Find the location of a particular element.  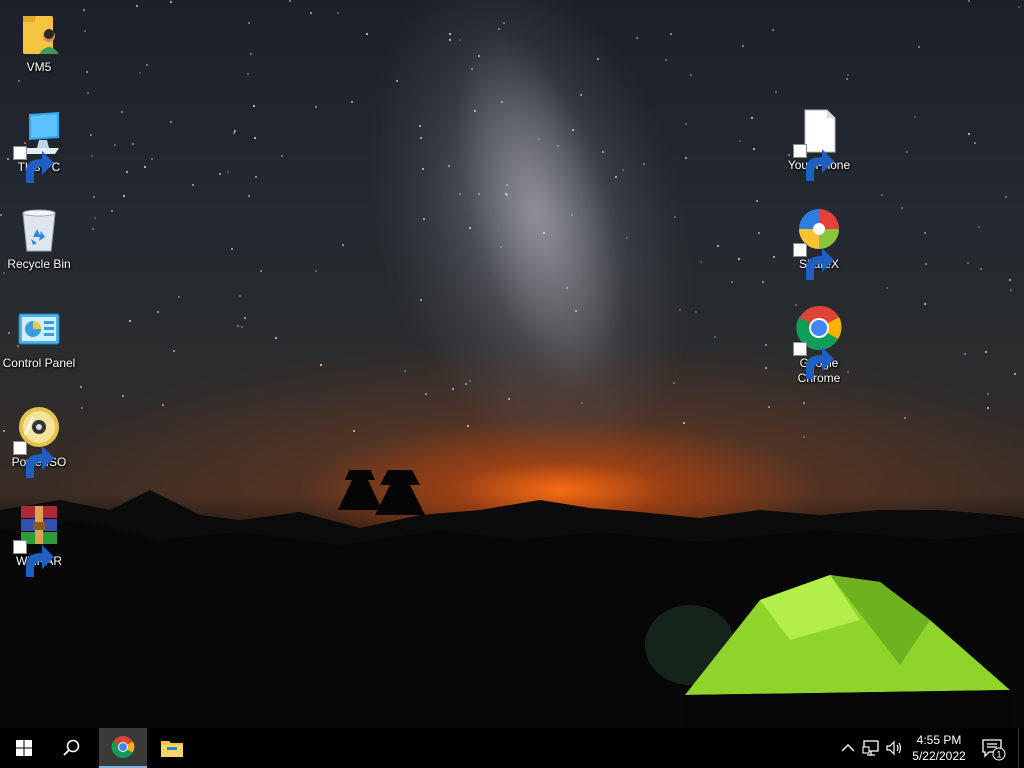

chevron-up-icon is located at coordinates (848, 748).